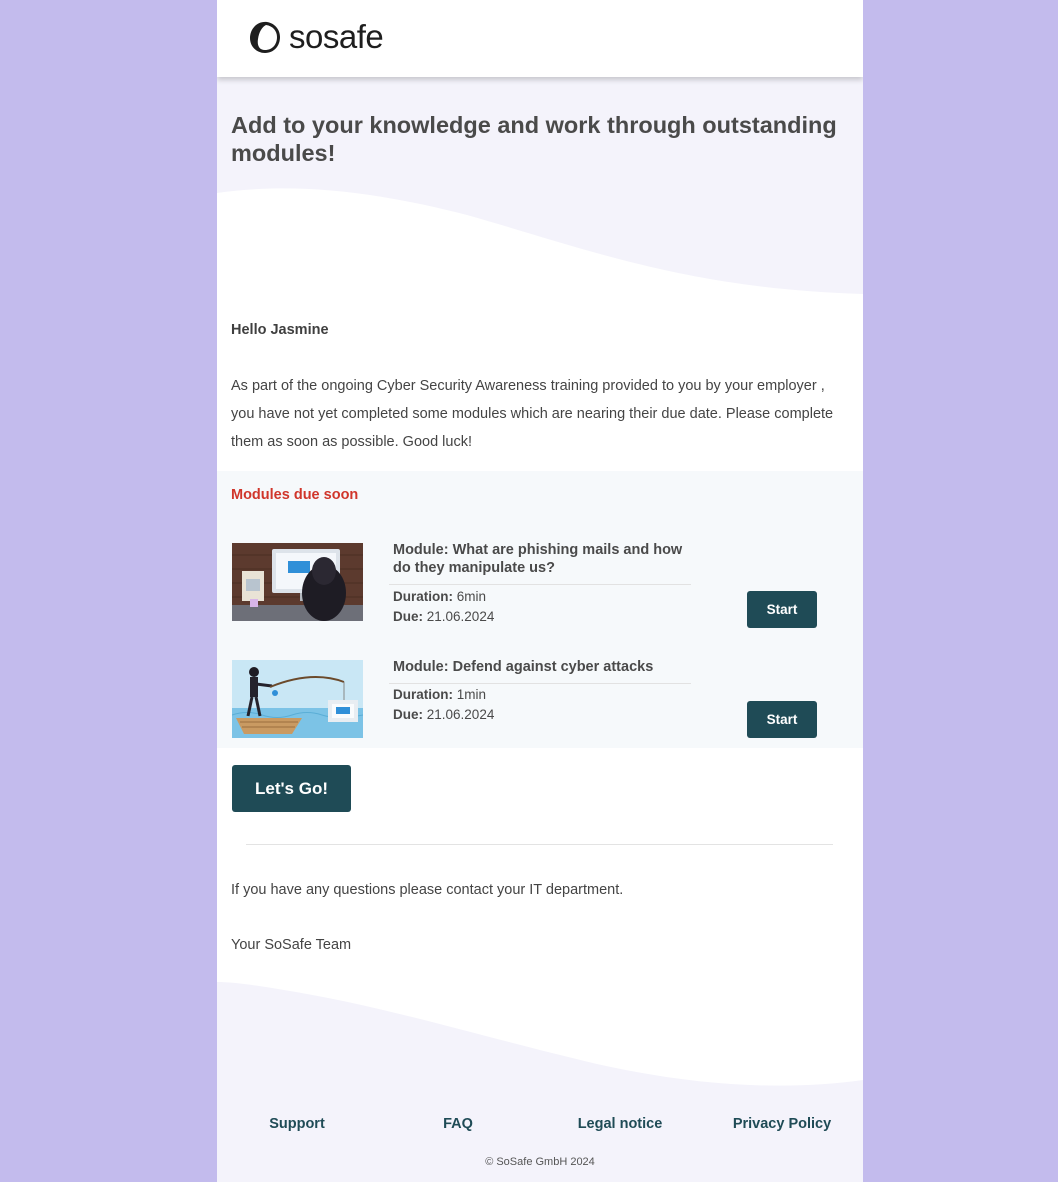 The image size is (1058, 1182). I want to click on footer-links: Support FAQ Legal notice Privacy Policy, so click(540, 1126).